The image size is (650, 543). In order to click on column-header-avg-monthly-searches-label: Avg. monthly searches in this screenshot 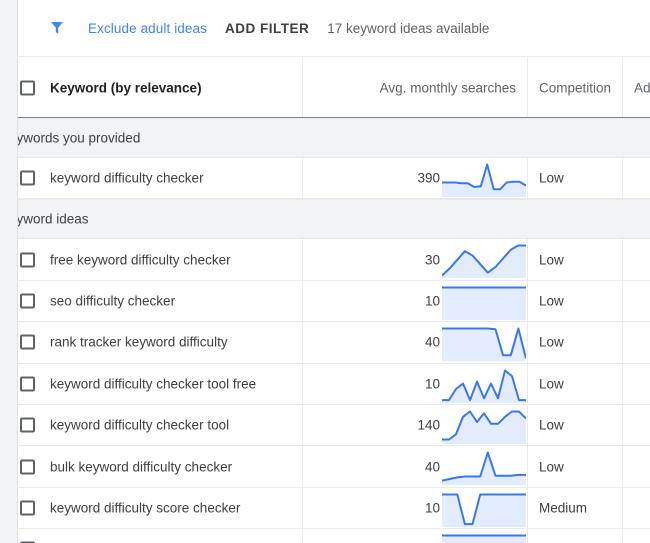, I will do `click(447, 87)`.